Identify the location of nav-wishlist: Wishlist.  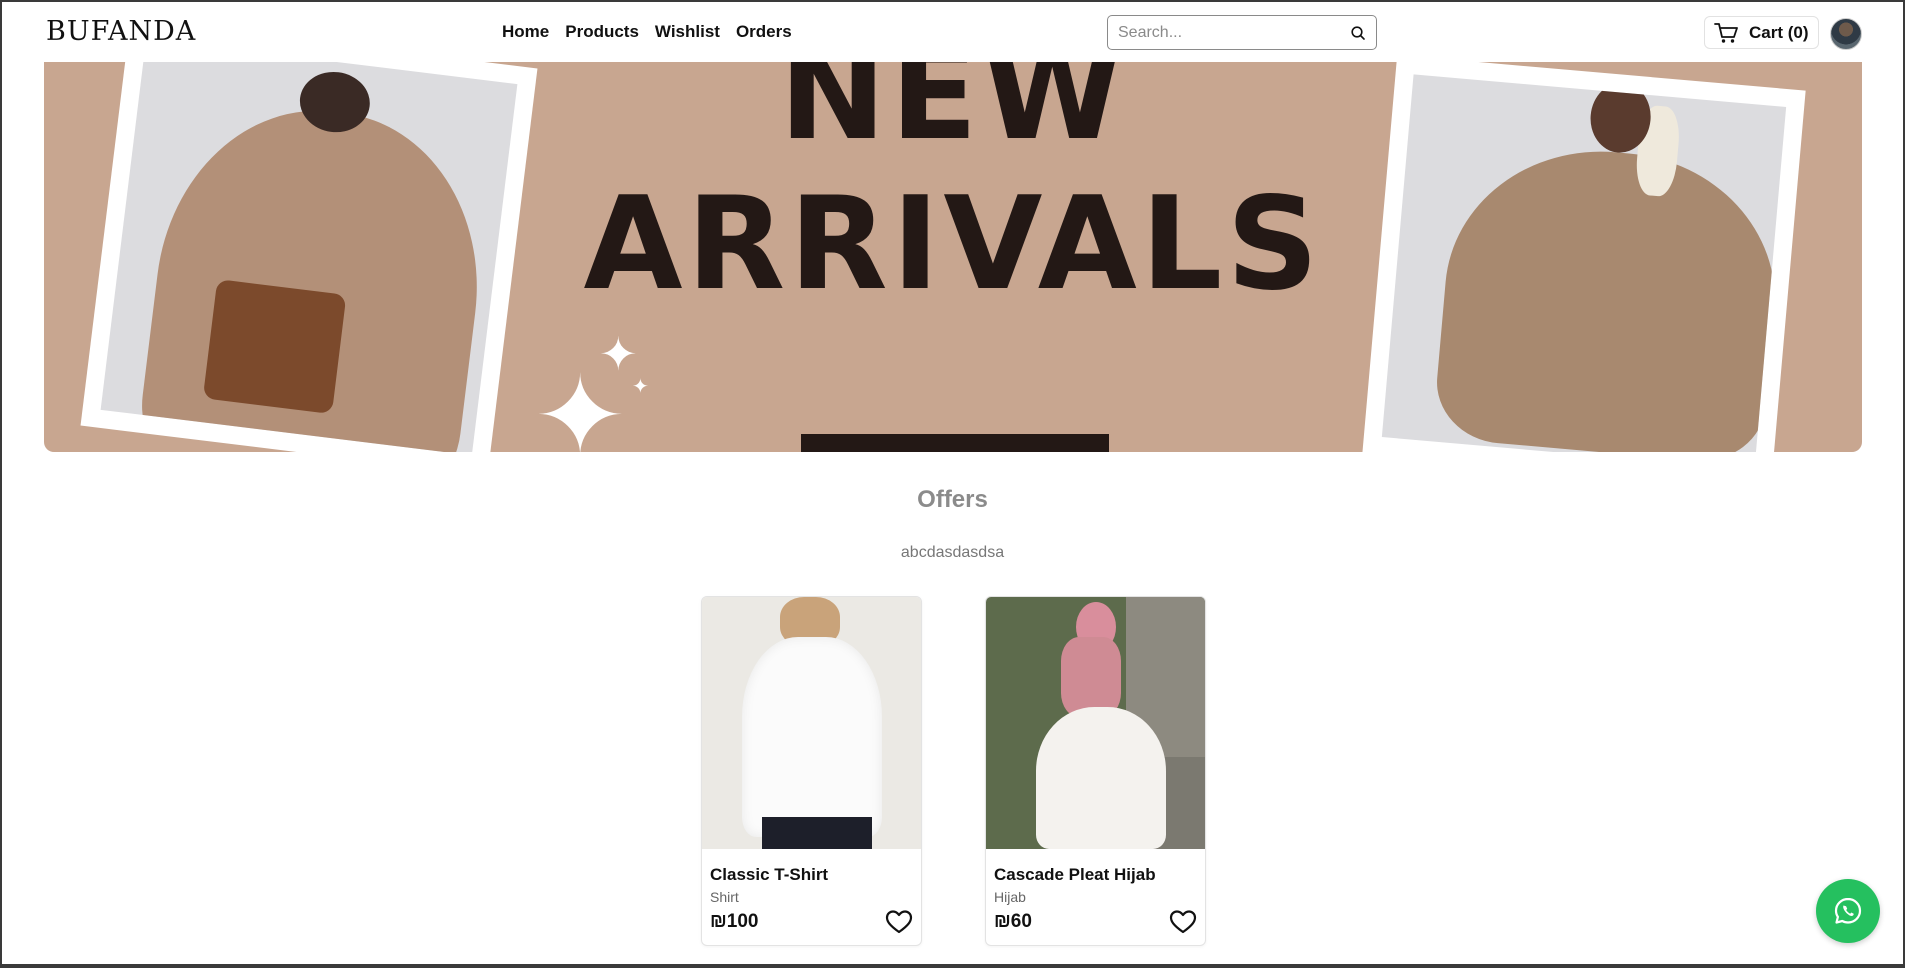
(687, 32).